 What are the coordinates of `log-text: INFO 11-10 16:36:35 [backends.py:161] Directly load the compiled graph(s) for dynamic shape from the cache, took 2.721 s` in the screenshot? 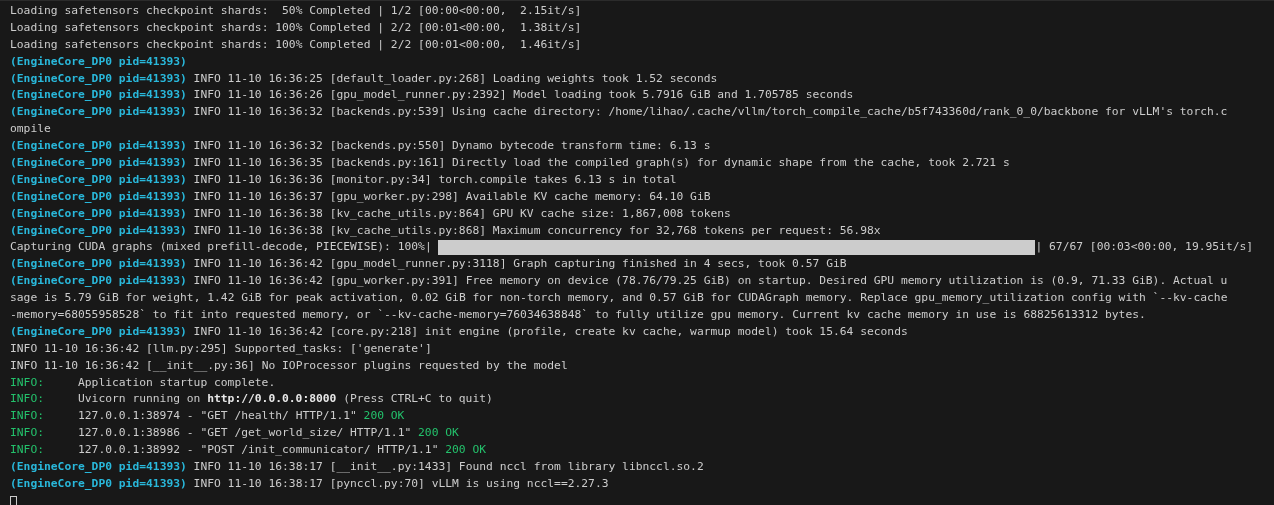 It's located at (601, 163).